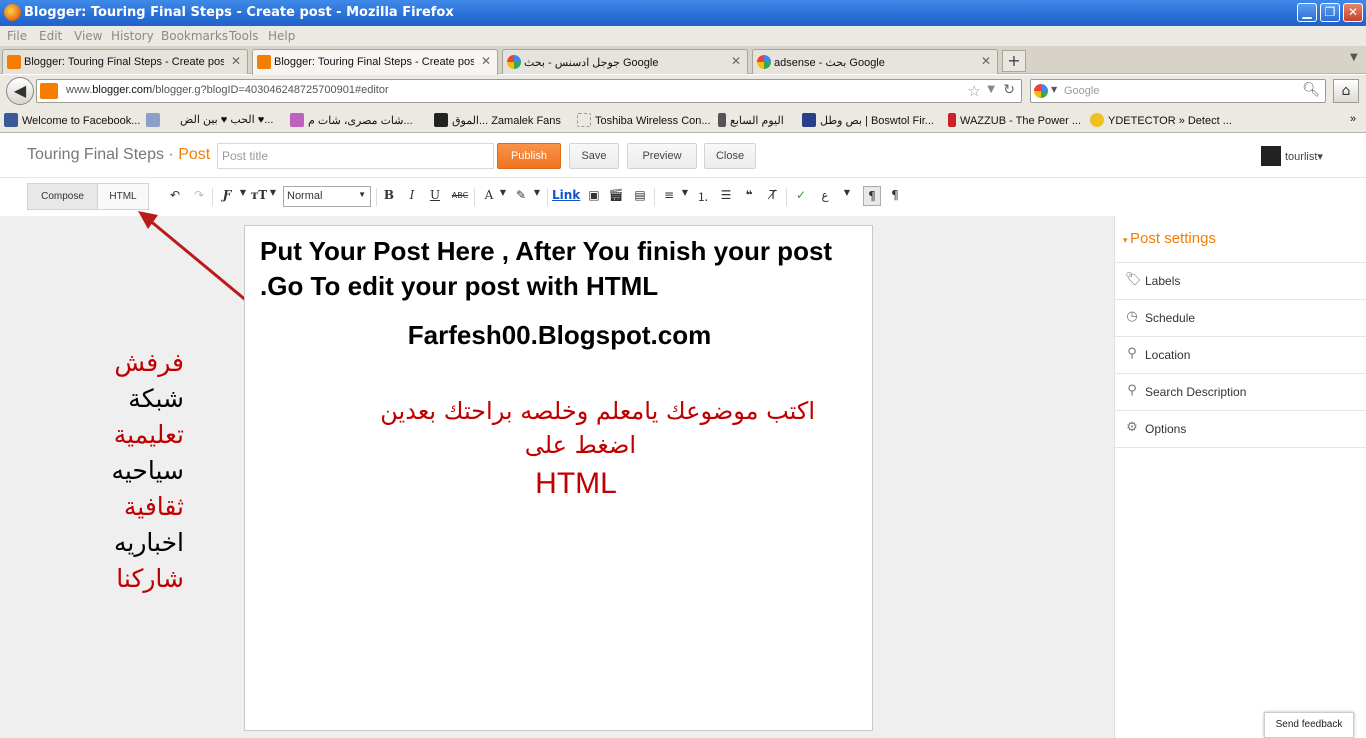 Image resolution: width=1366 pixels, height=738 pixels. I want to click on rtl-direction-icon: ¶, so click(895, 195).